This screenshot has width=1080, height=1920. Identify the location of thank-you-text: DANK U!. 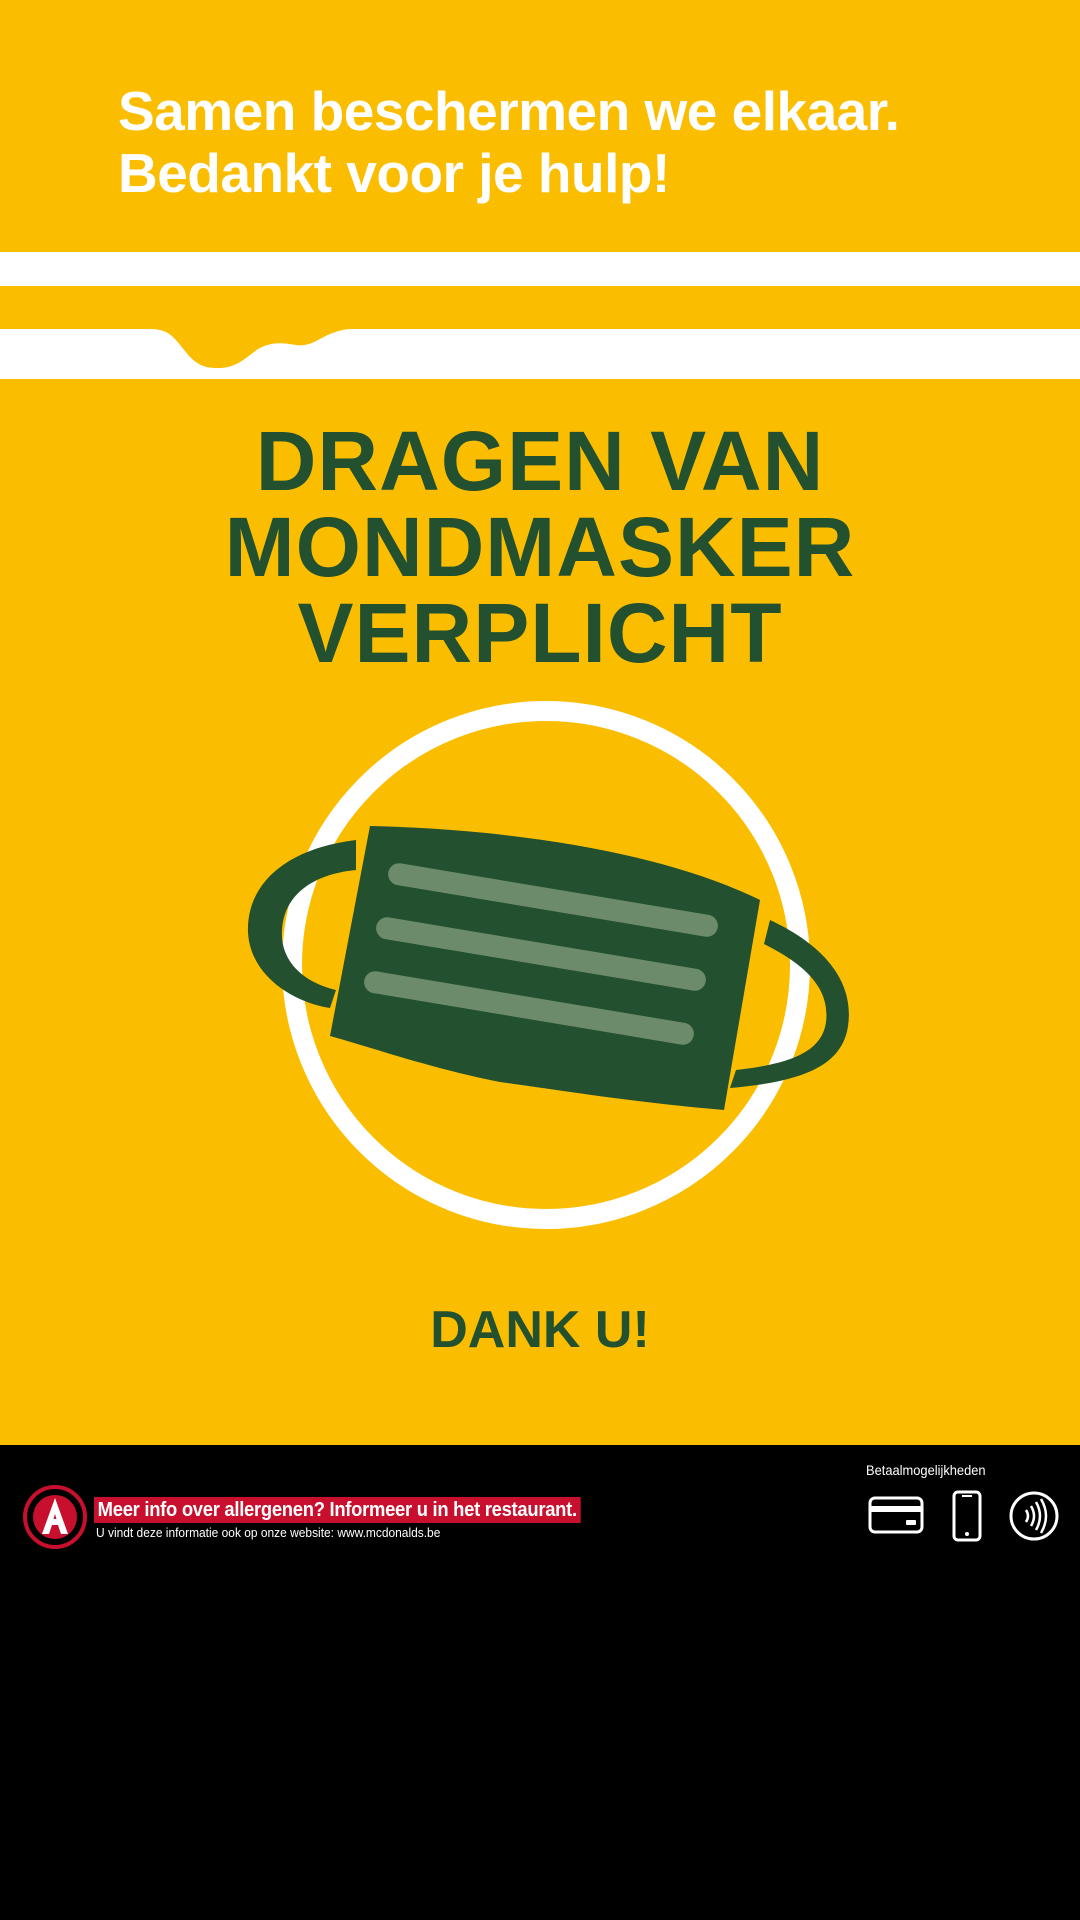
(540, 1330).